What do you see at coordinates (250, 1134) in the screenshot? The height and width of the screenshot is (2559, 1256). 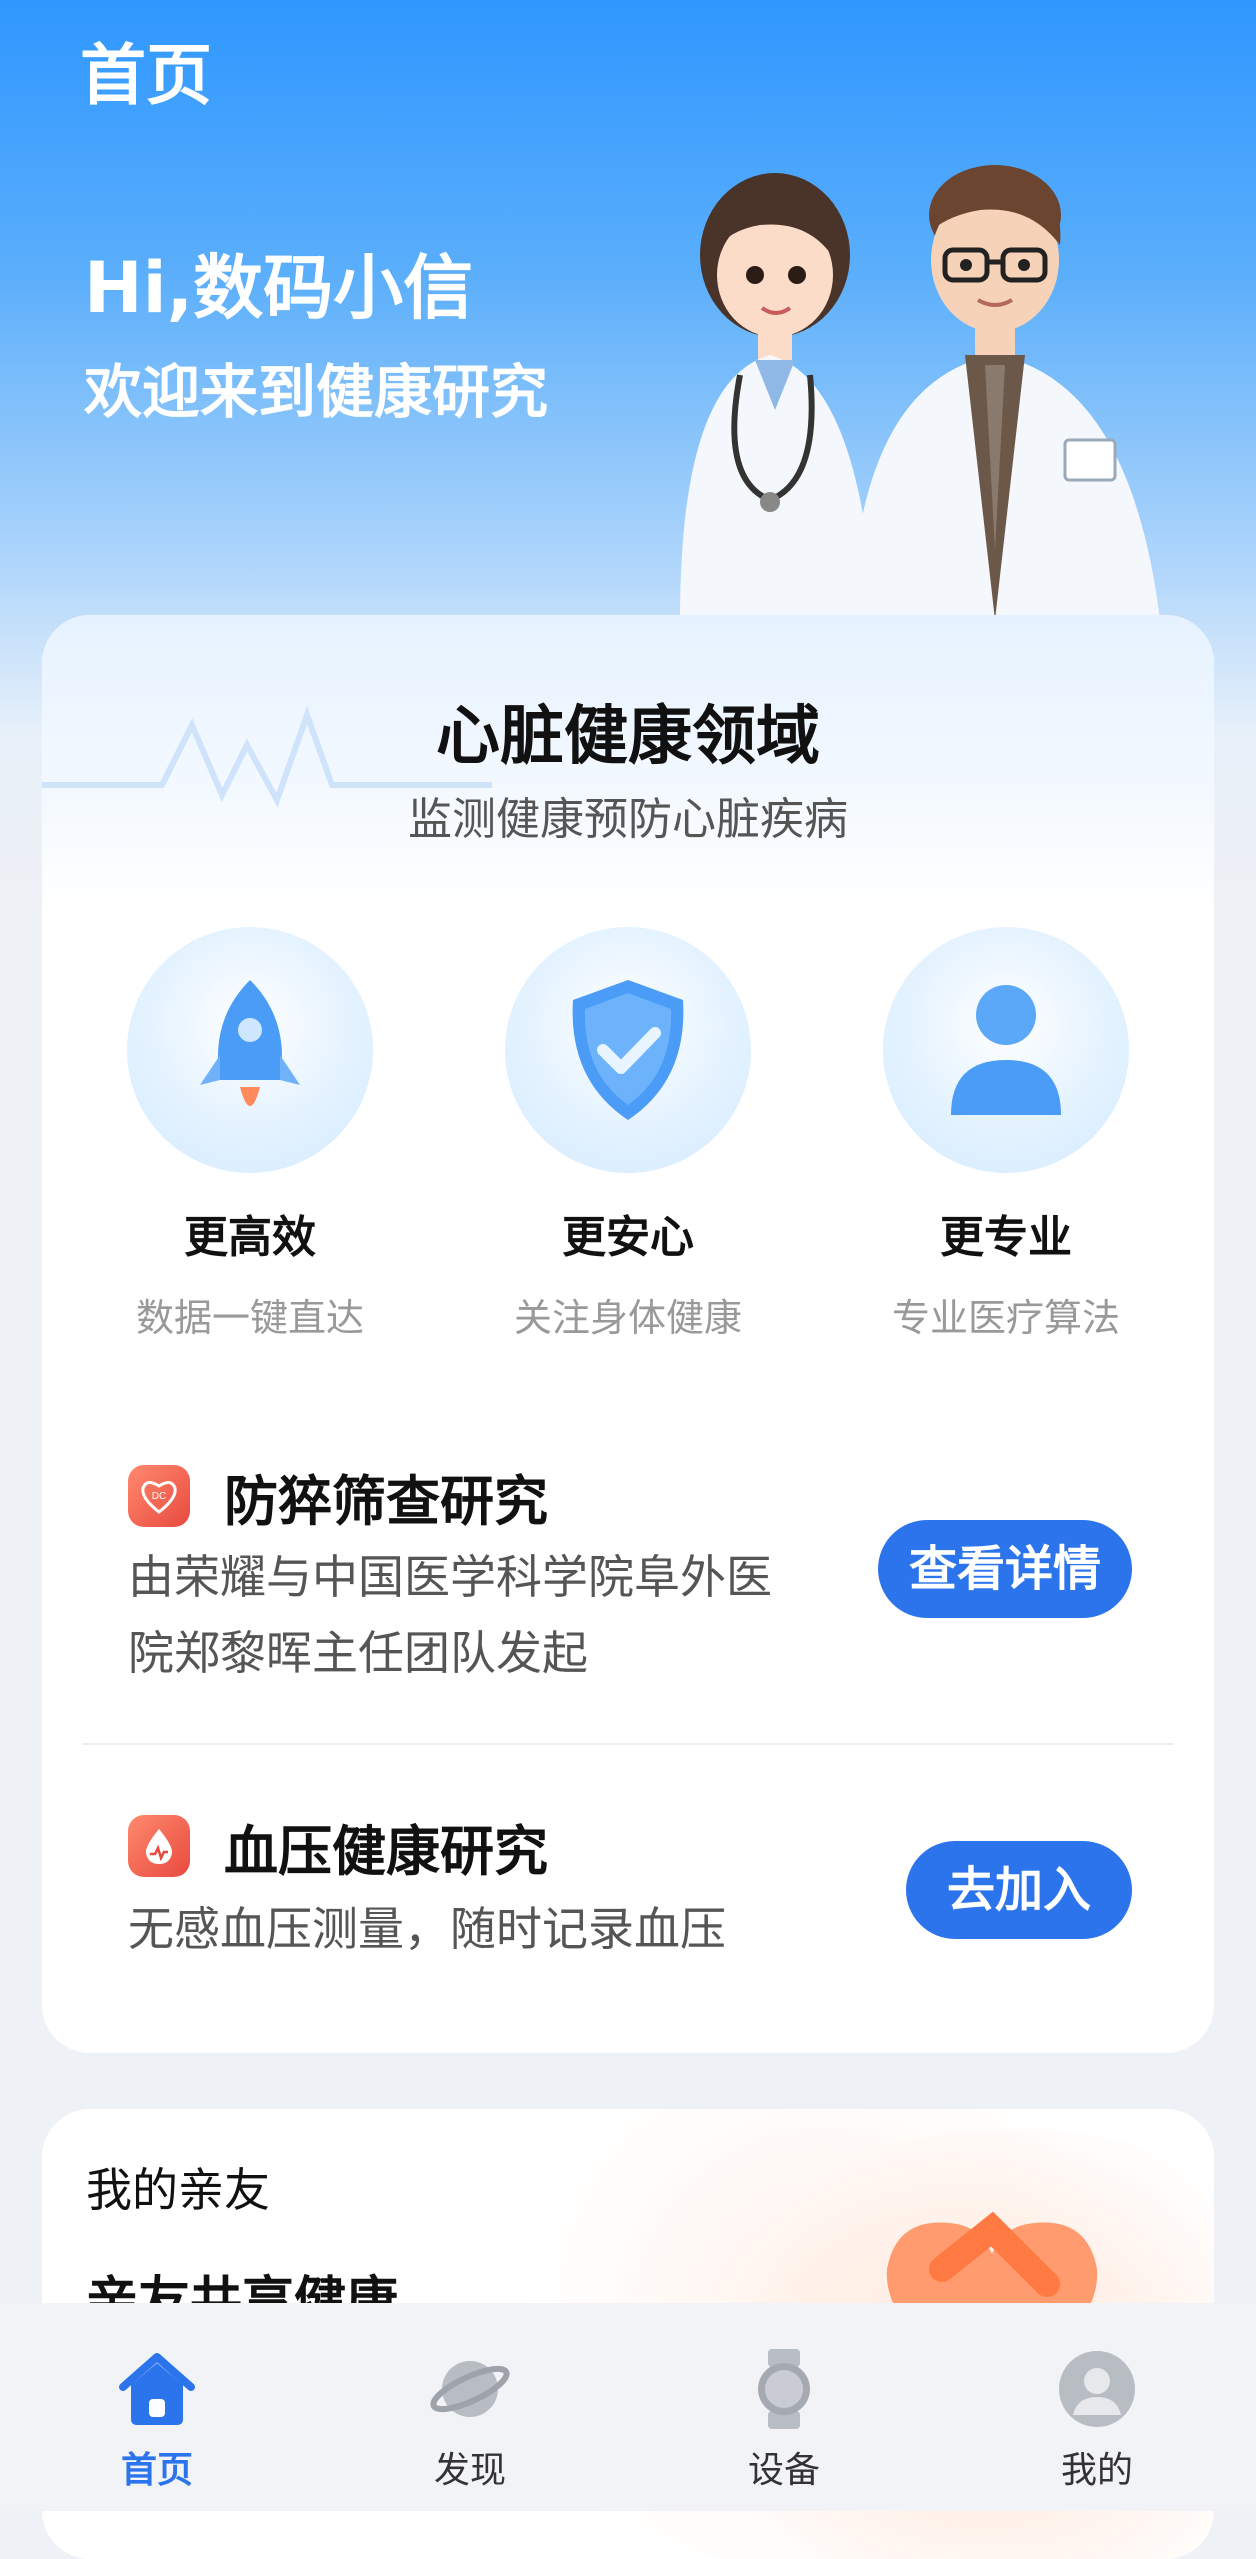 I see `feature-efficient: 更高效 数据一键直达` at bounding box center [250, 1134].